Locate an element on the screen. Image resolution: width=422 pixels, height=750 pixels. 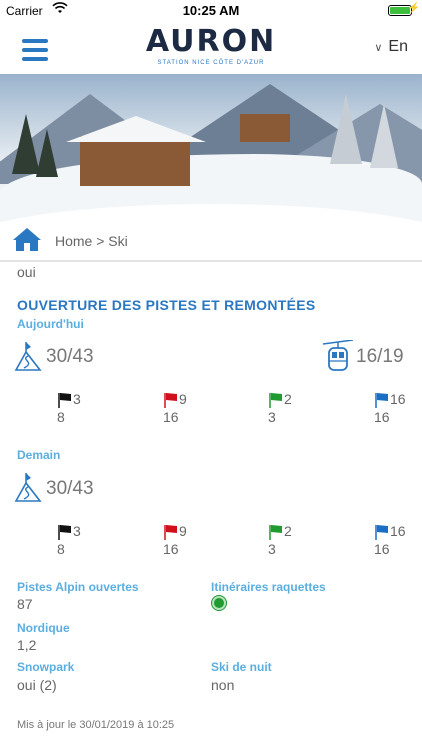
clock: 10:25 AM is located at coordinates (211, 10).